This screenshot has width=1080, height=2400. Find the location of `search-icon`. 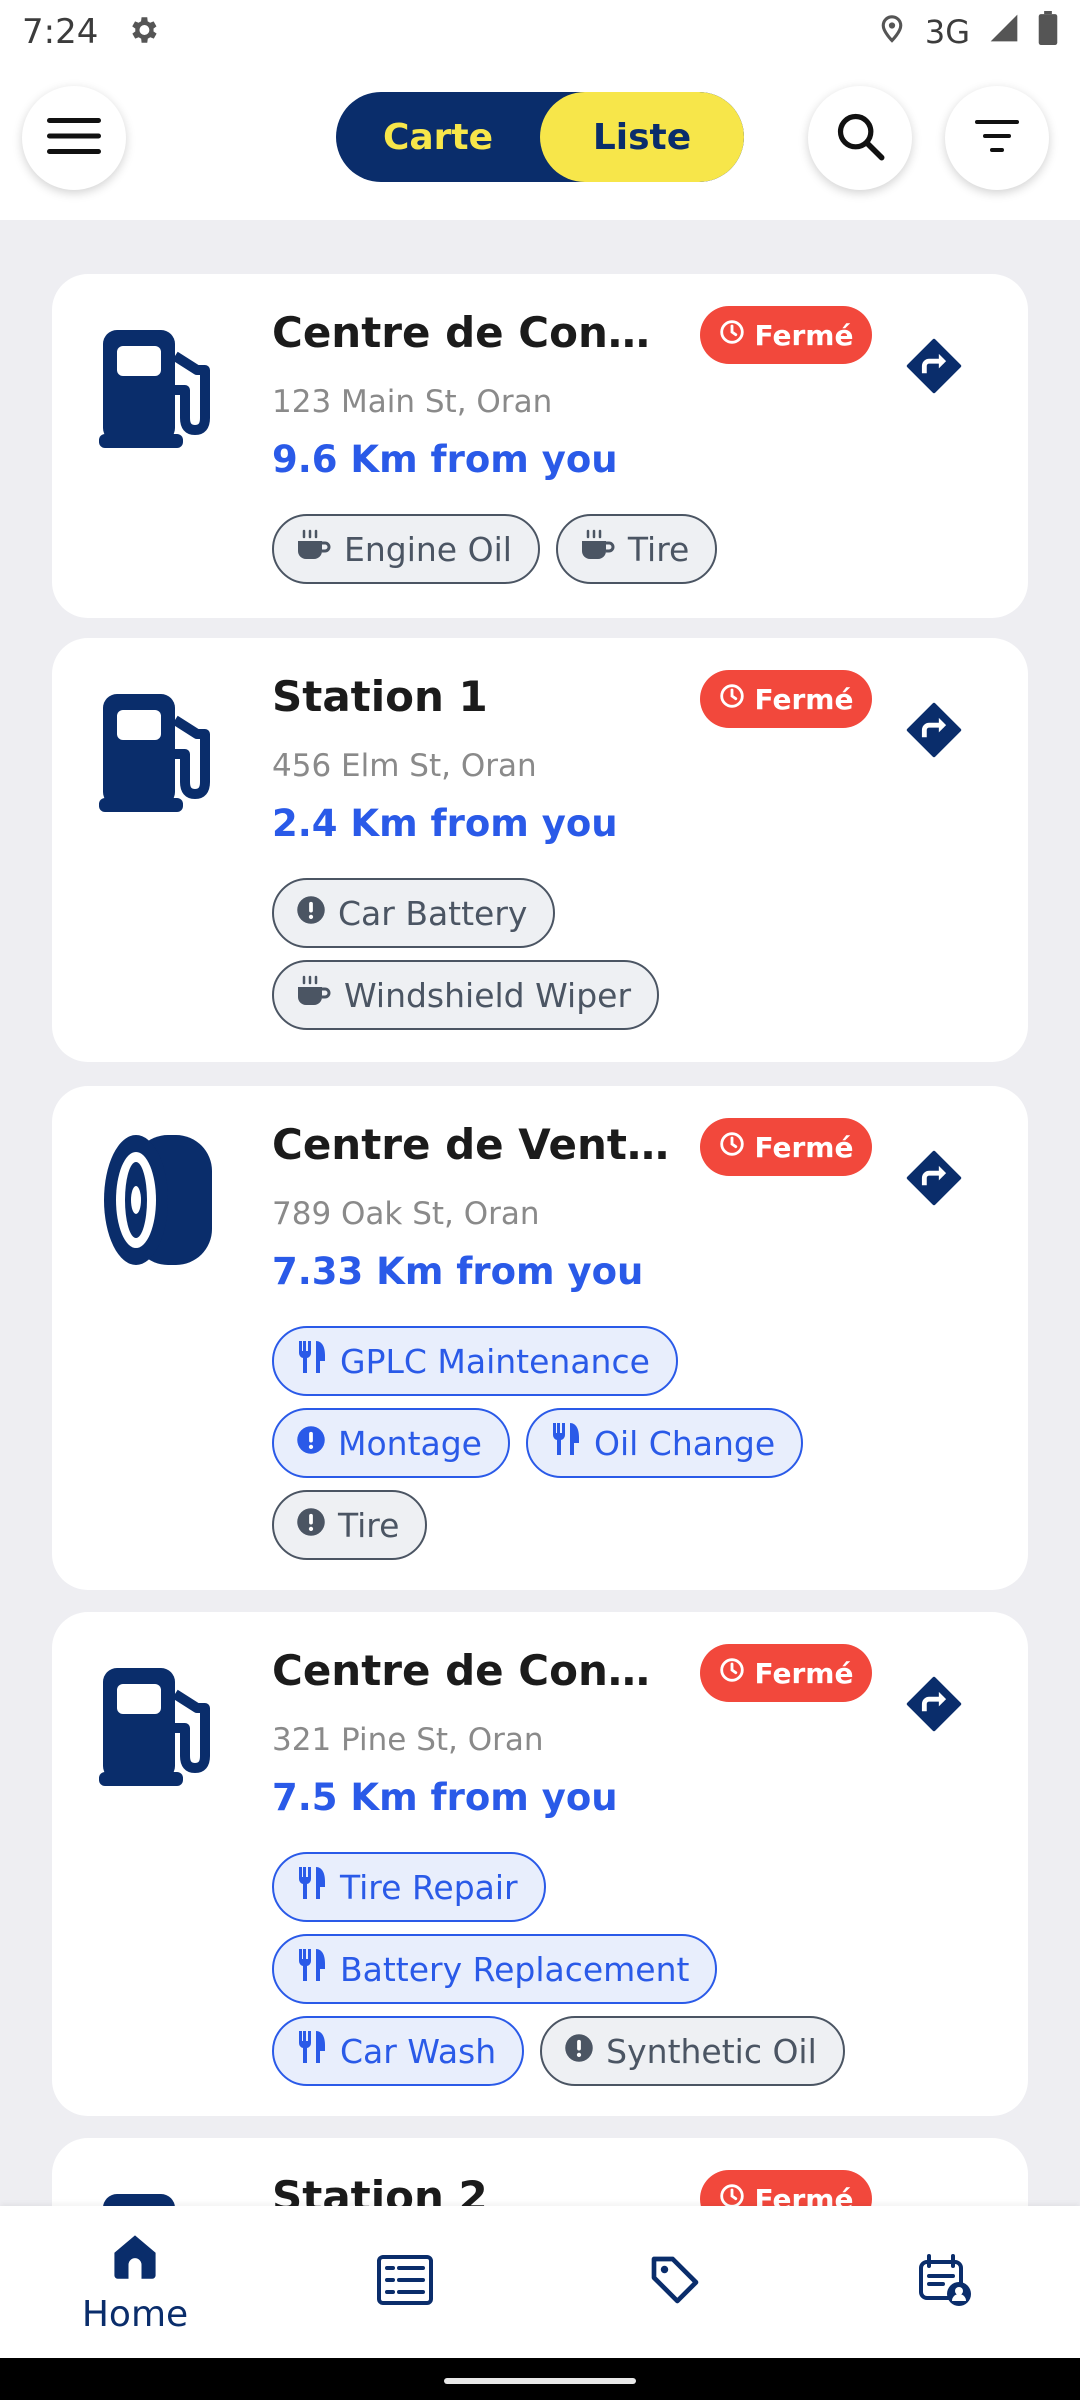

search-icon is located at coordinates (860, 138).